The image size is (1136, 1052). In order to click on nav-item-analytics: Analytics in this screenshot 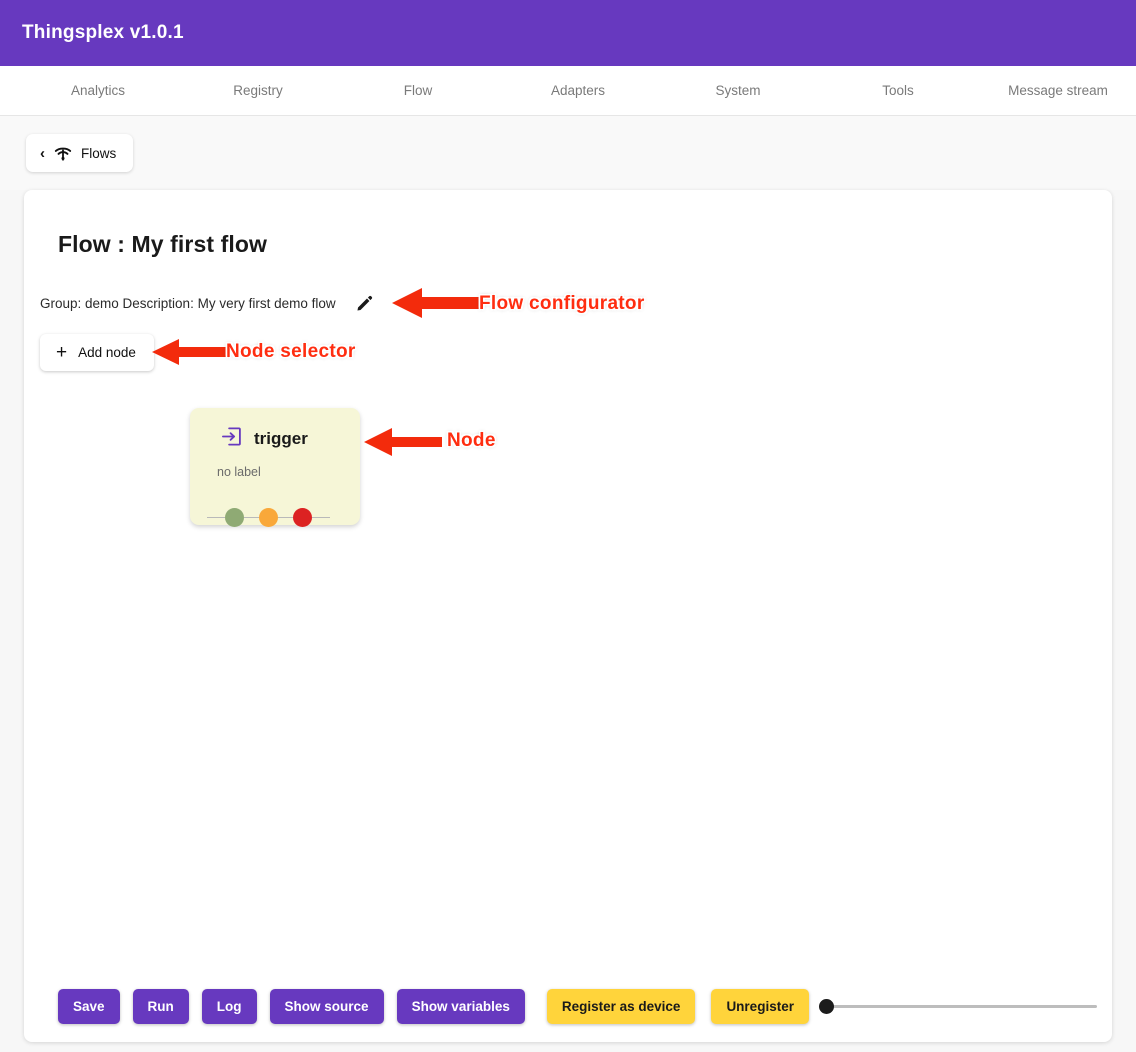, I will do `click(98, 90)`.